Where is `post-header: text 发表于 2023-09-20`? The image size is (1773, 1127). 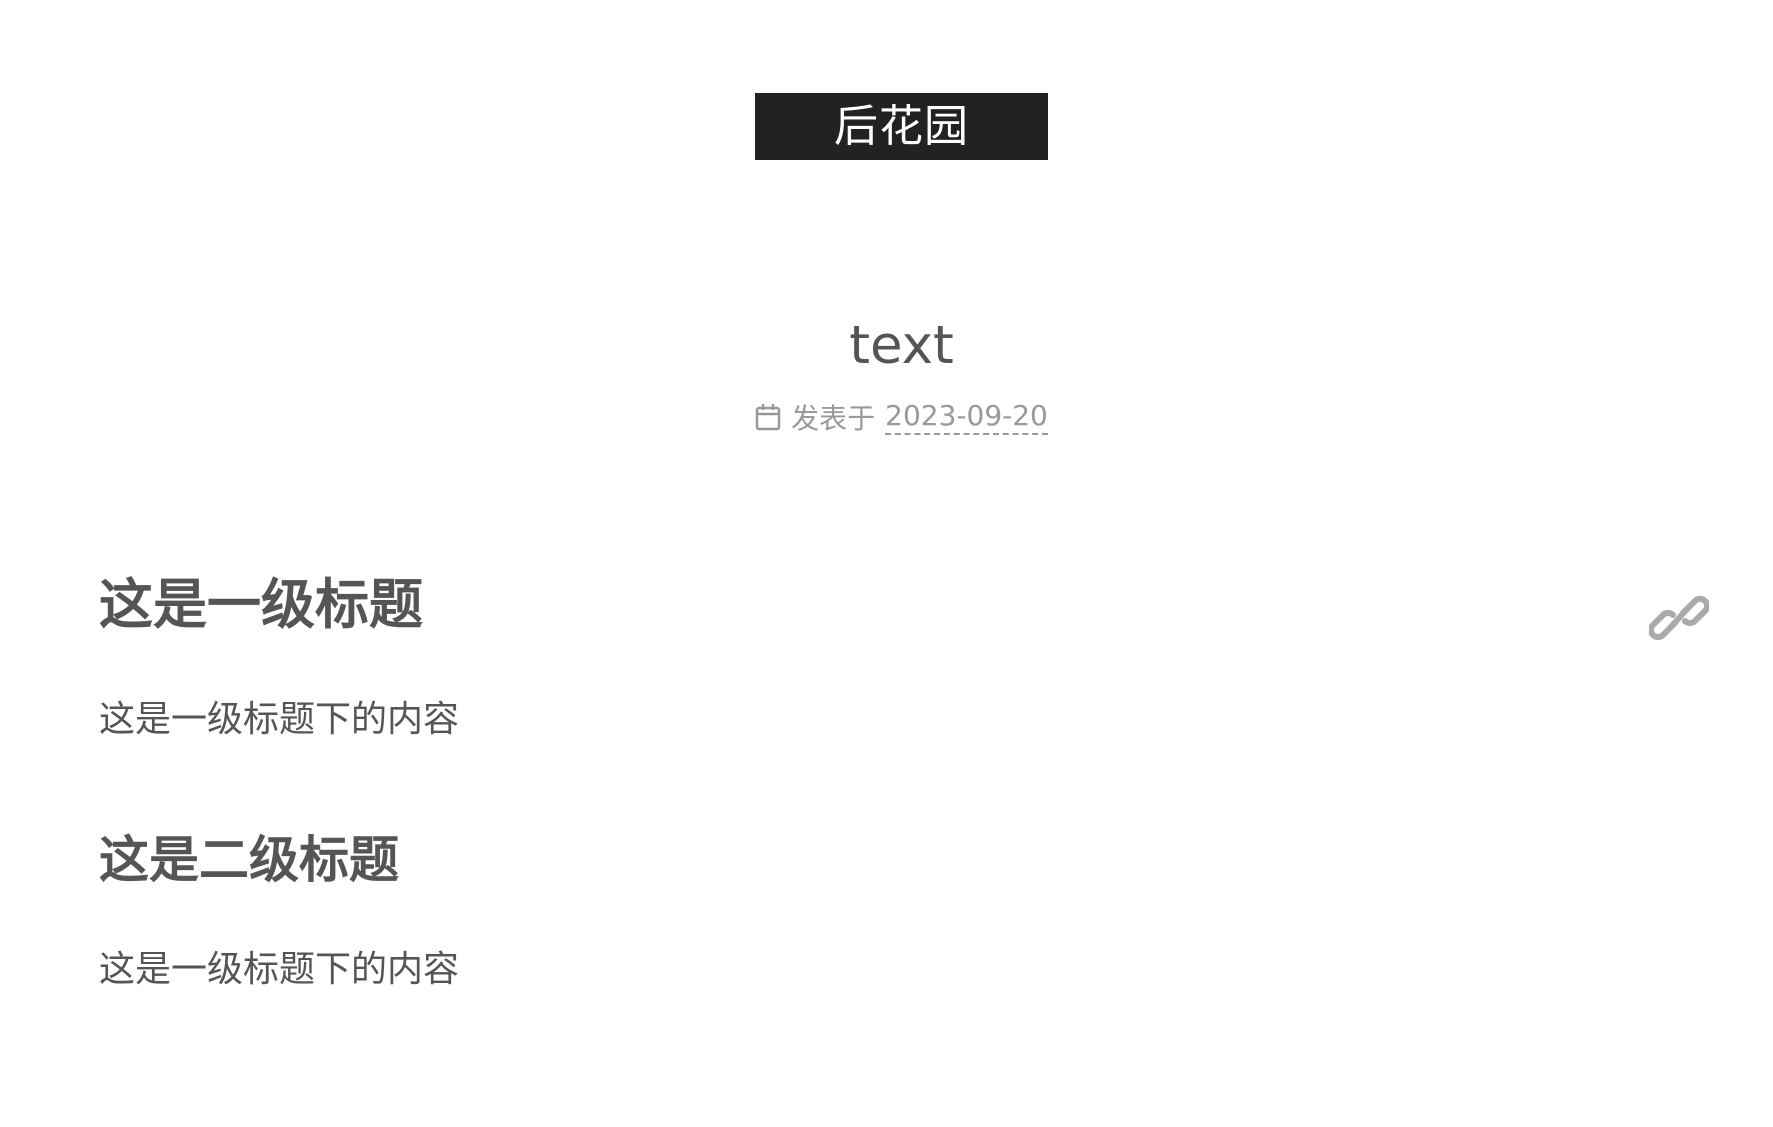 post-header: text 发表于 2023-09-20 is located at coordinates (886, 373).